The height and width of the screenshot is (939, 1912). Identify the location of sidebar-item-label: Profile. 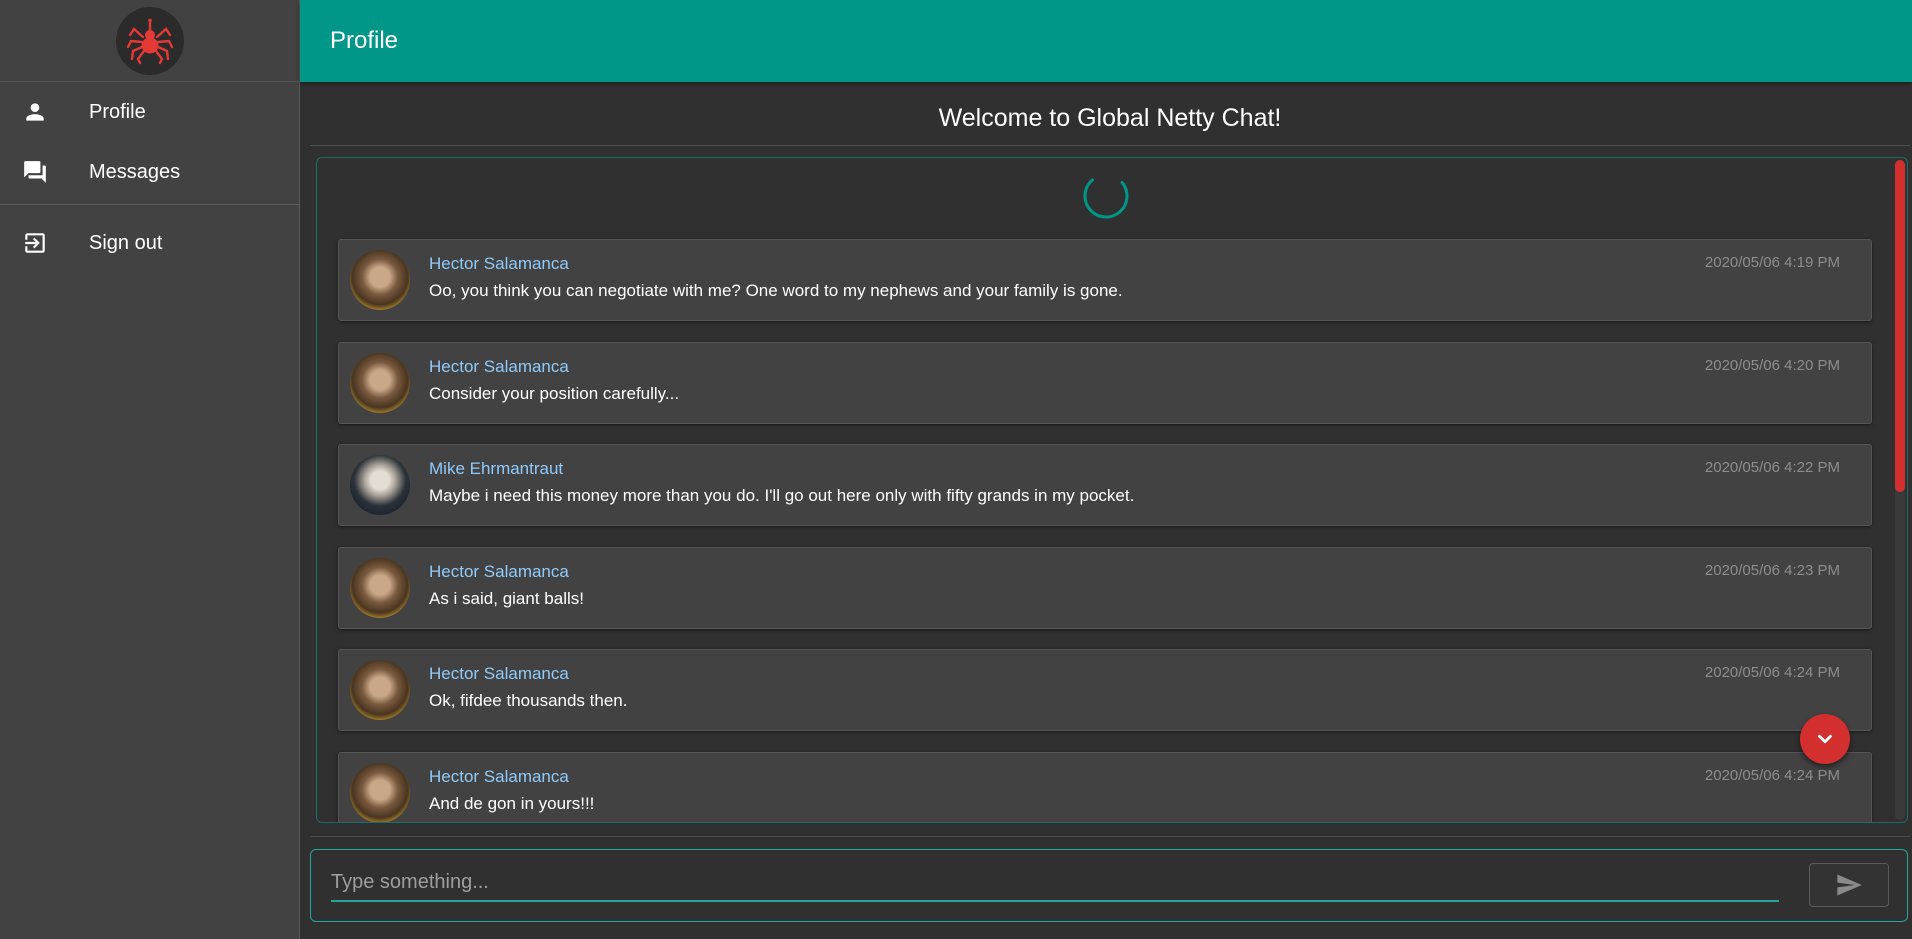
(117, 111).